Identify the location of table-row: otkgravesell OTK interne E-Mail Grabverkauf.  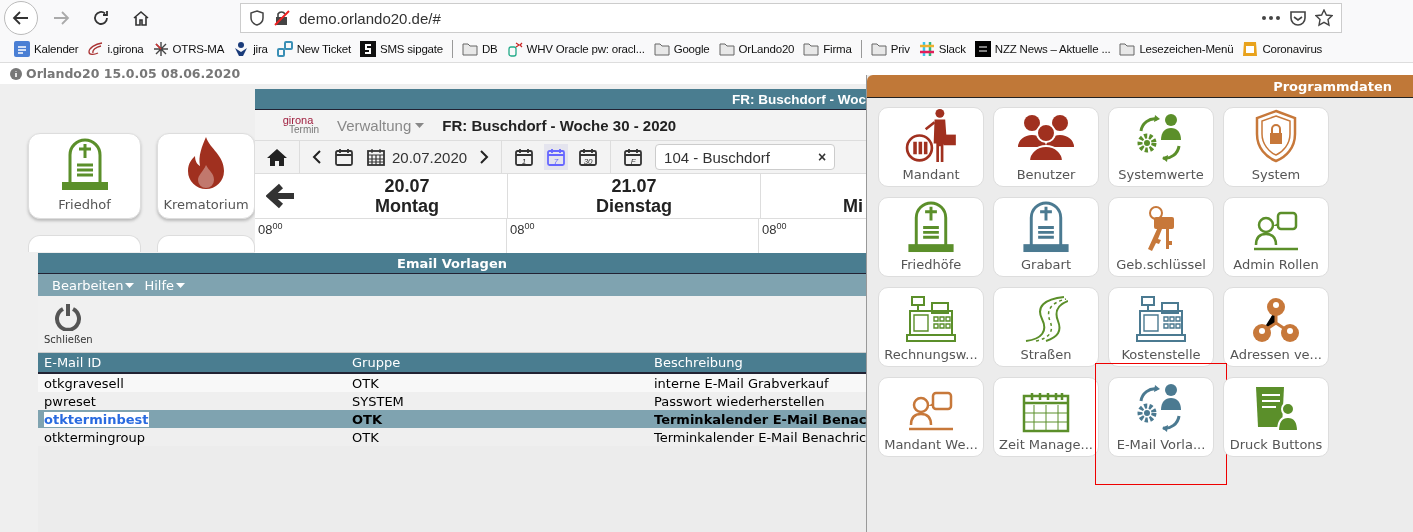
(452, 383).